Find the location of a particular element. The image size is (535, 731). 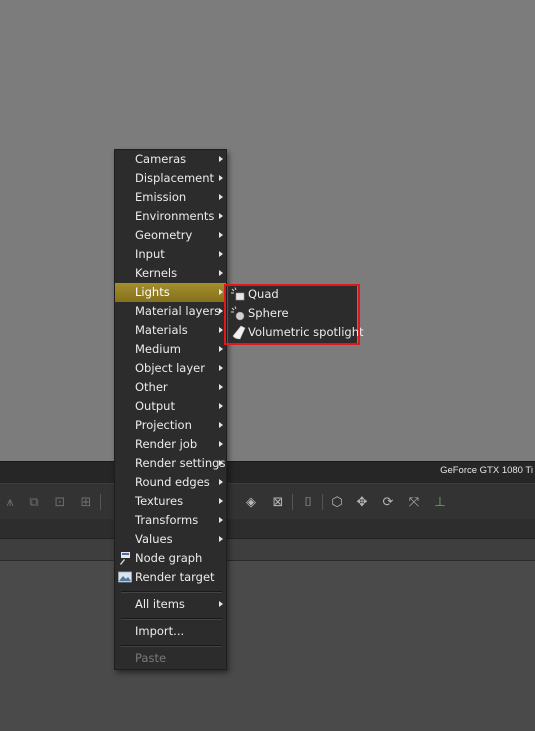

menu-item-label: Textures is located at coordinates (159, 501).